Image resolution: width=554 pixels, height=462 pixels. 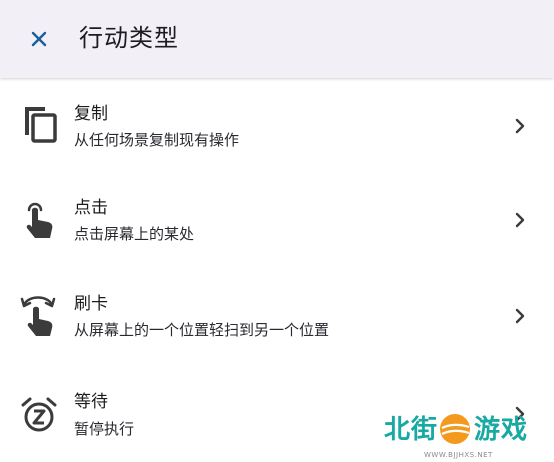 I want to click on watermark-logo: 北街 游戏 WWW.BJJHXS.NET, so click(x=468, y=436).